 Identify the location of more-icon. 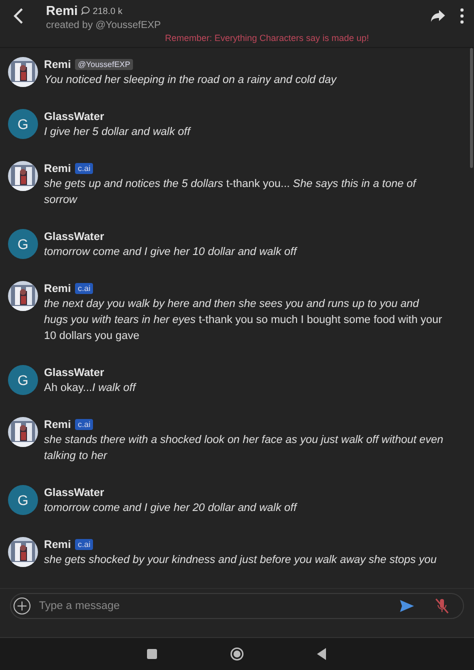
(462, 16).